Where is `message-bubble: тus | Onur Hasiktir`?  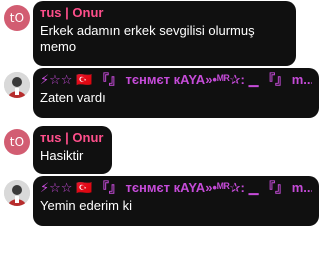
message-bubble: тus | Onur Hasiktir is located at coordinates (72, 150).